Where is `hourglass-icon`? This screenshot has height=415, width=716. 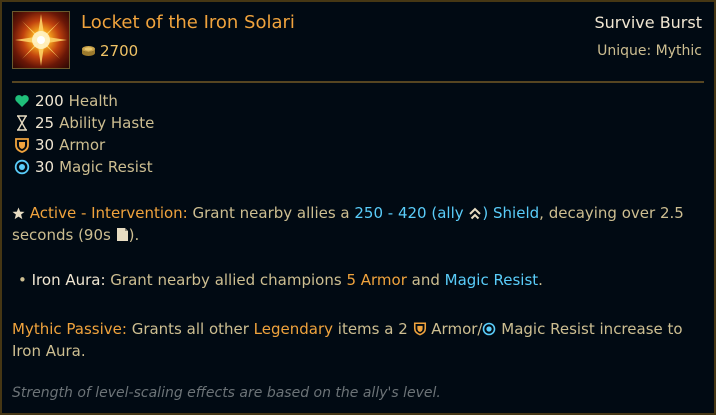 hourglass-icon is located at coordinates (22, 123).